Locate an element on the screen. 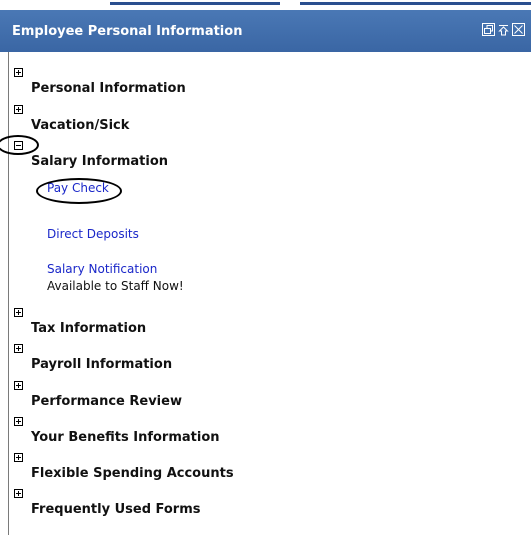 This screenshot has width=531, height=535. section-title: Performance Review is located at coordinates (106, 401).